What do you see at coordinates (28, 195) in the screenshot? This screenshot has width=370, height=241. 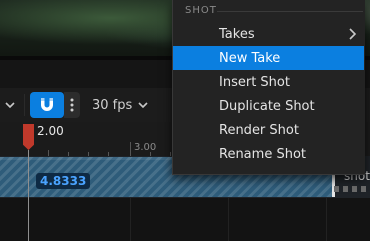 I see `playhead-line` at bounding box center [28, 195].